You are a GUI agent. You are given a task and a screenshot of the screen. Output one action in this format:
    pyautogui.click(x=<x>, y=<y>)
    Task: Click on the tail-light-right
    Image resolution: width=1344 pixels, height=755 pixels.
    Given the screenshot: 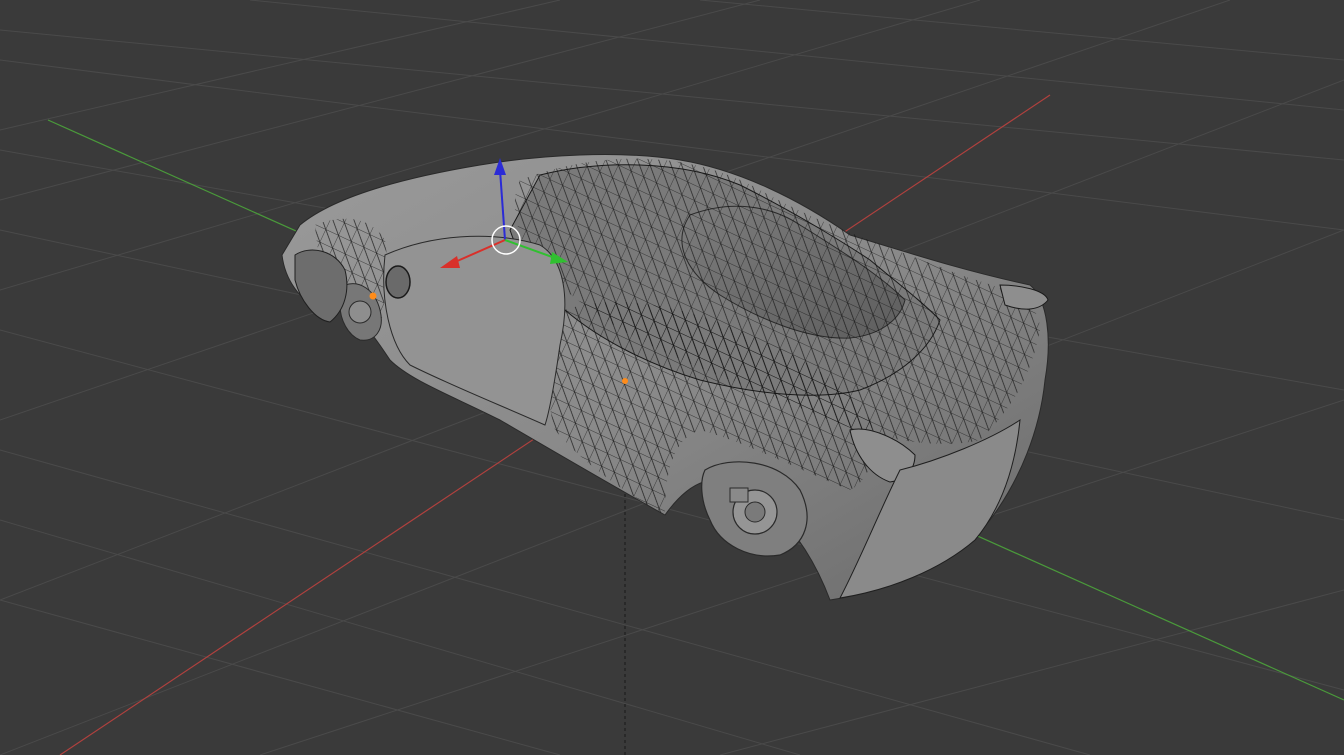 What is the action you would take?
    pyautogui.click(x=1024, y=297)
    